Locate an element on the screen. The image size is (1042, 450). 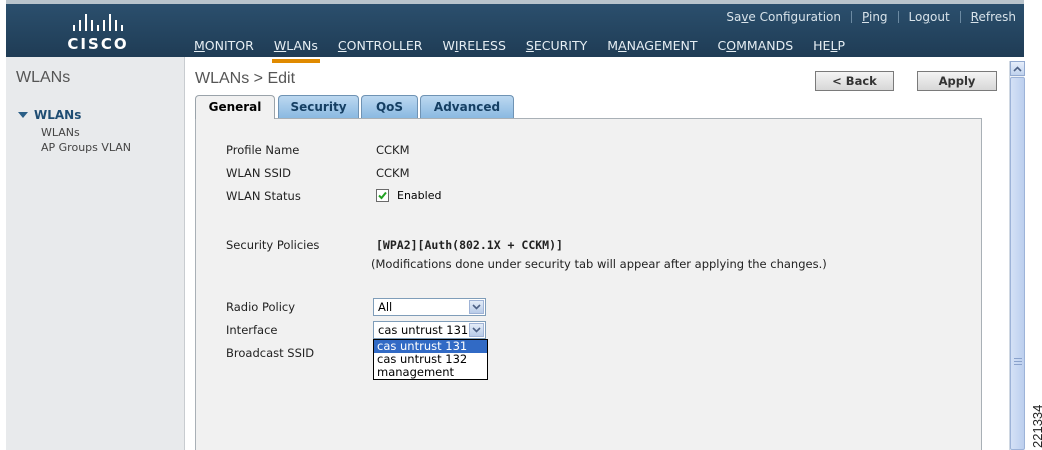
interface-select: cas untrust 131 is located at coordinates (429, 330).